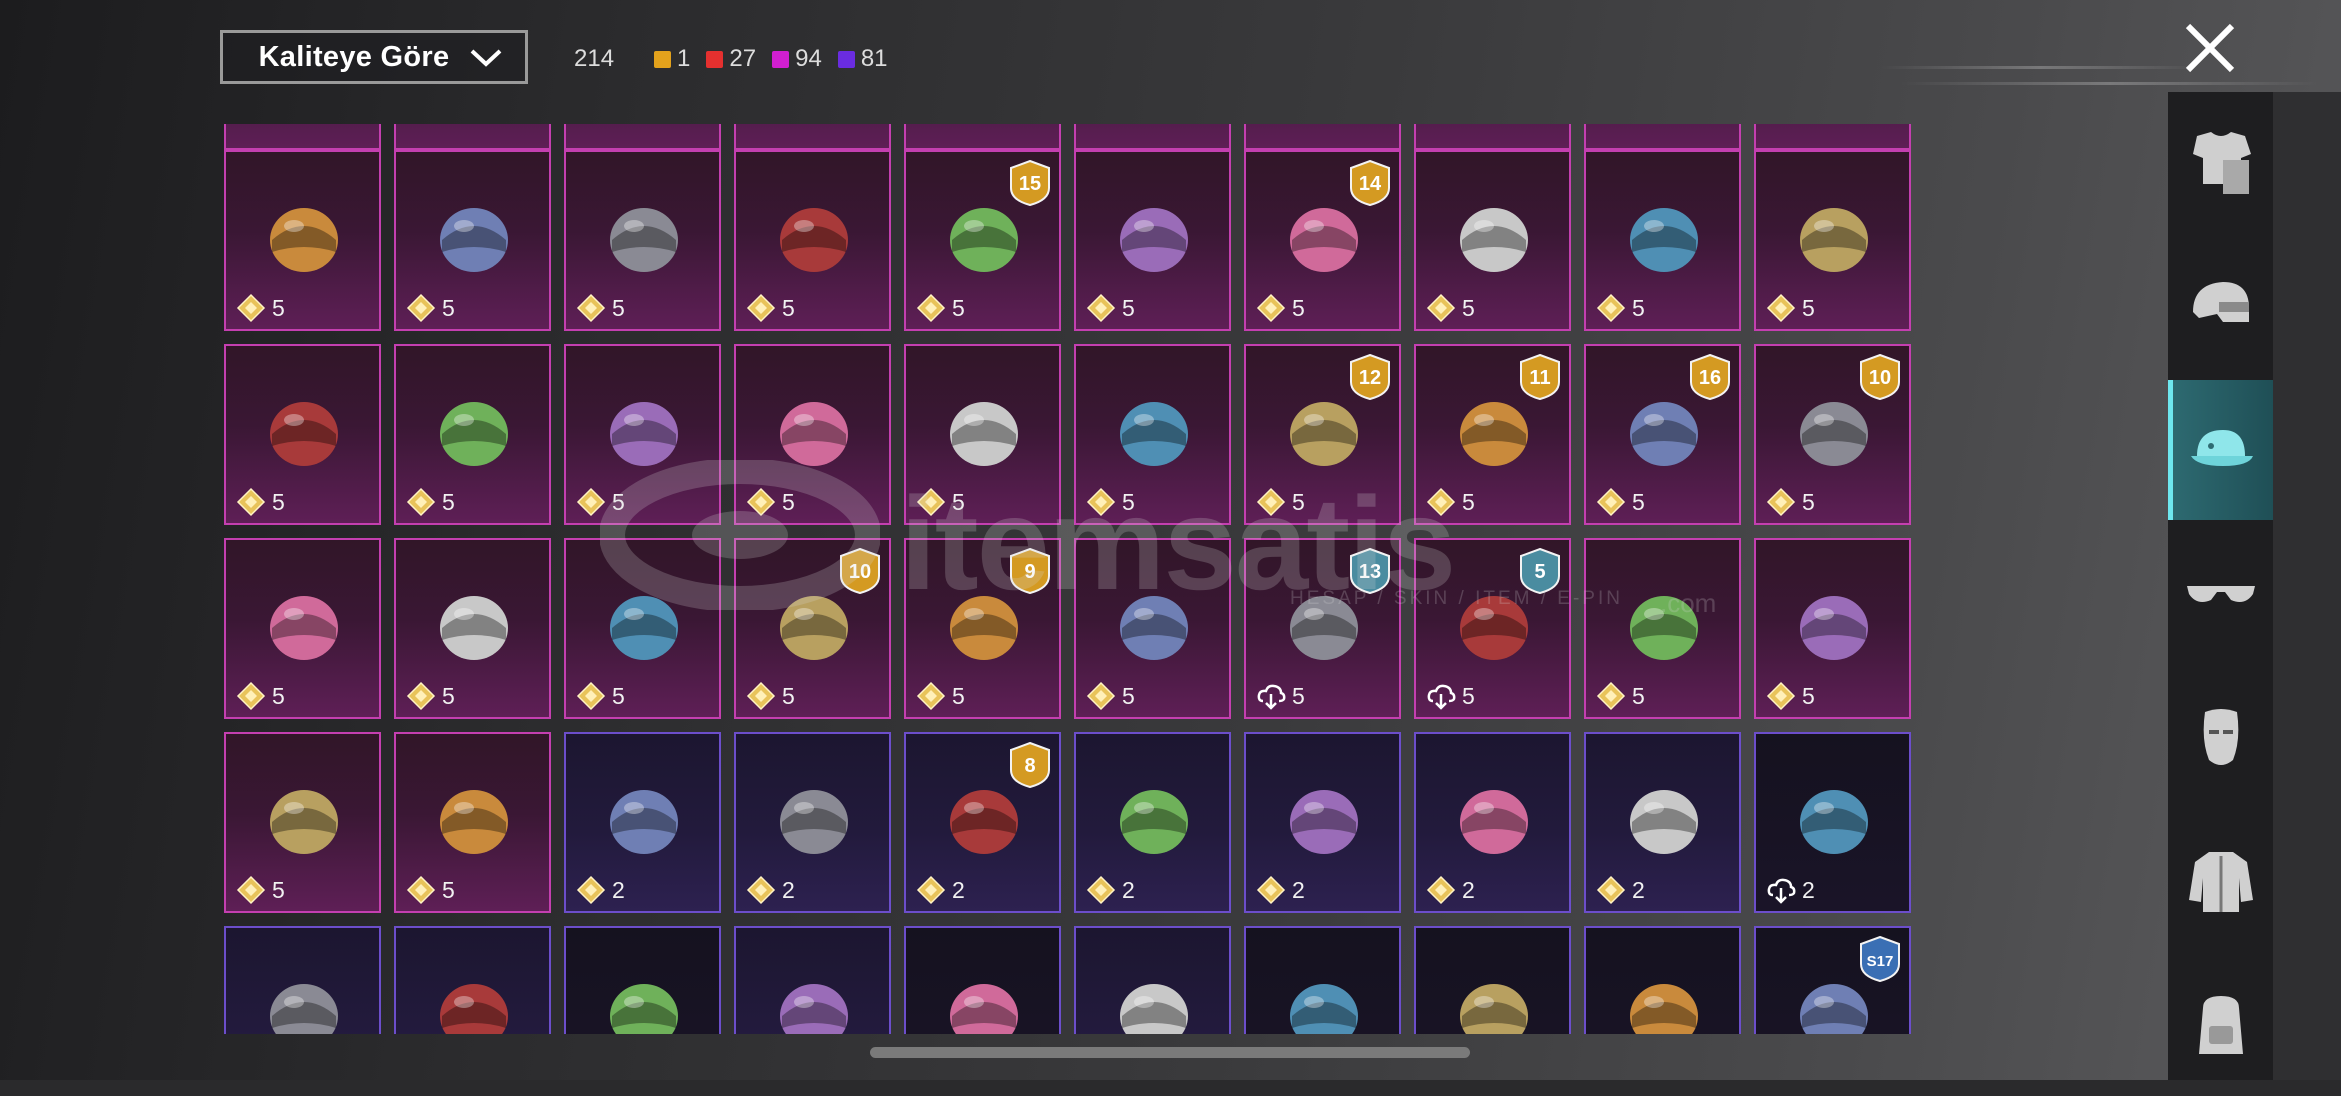 This screenshot has width=2341, height=1096. Describe the element at coordinates (2220, 306) in the screenshot. I see `category-helmet` at that location.